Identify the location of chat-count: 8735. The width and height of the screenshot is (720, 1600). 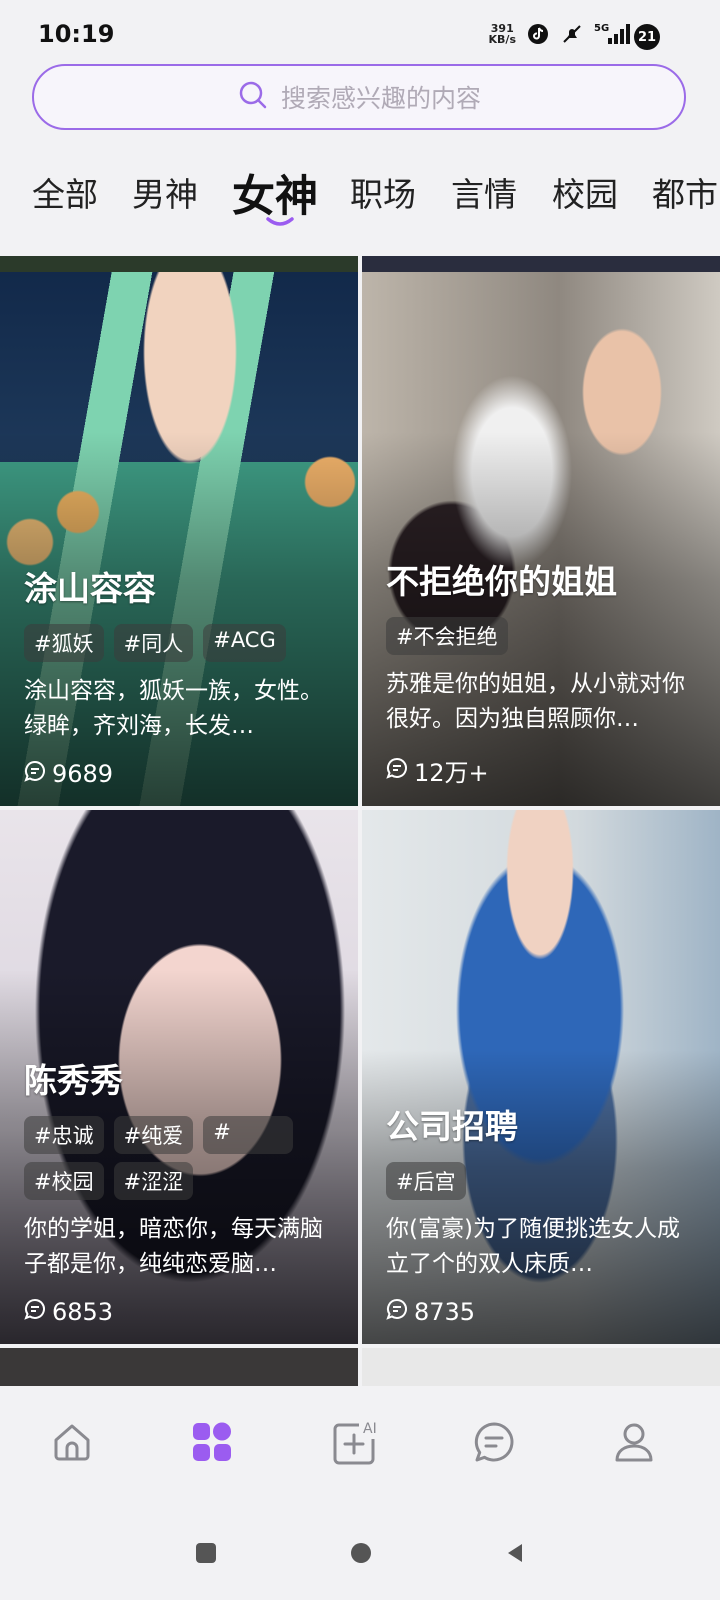
(544, 1312).